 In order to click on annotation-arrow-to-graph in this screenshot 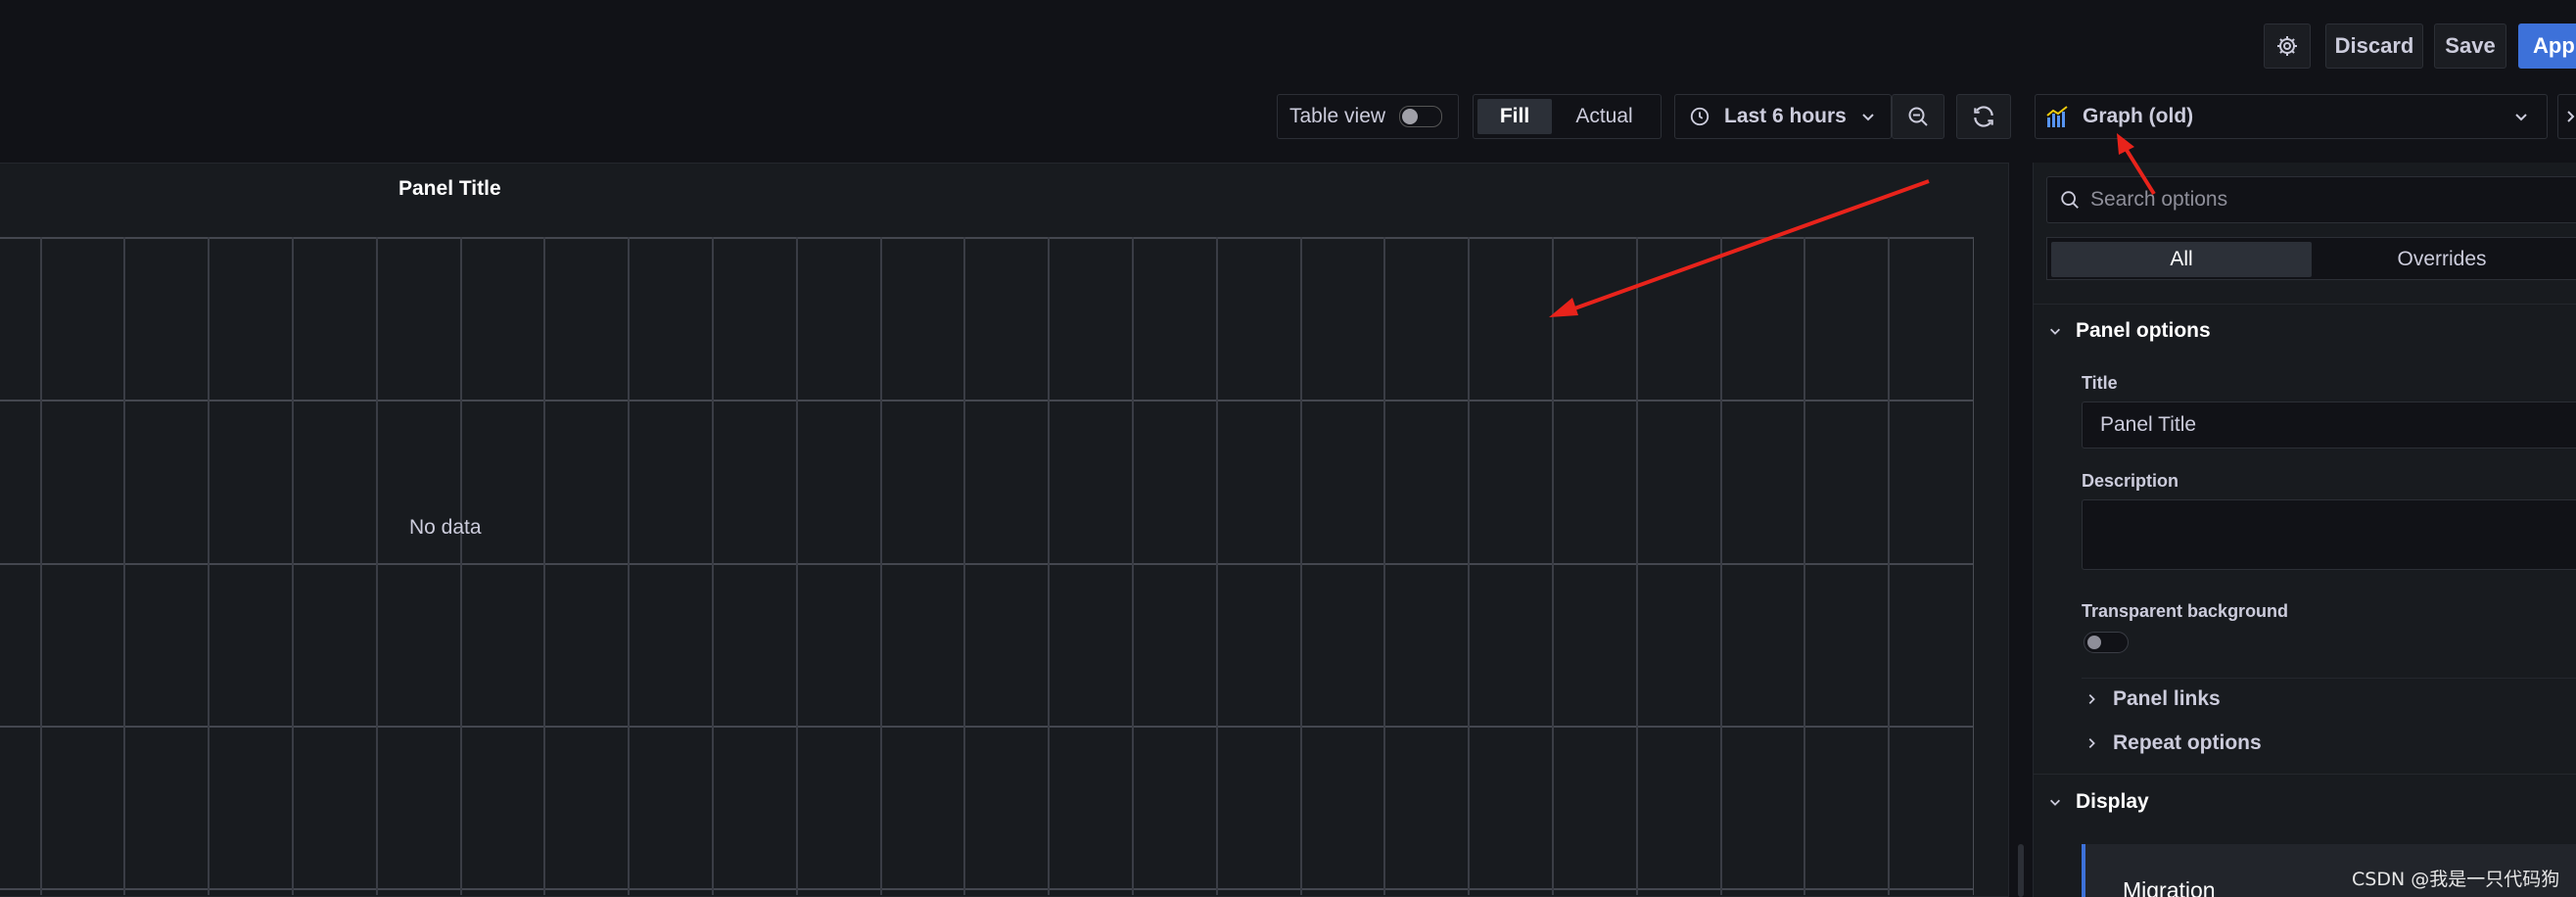, I will do `click(1740, 248)`.